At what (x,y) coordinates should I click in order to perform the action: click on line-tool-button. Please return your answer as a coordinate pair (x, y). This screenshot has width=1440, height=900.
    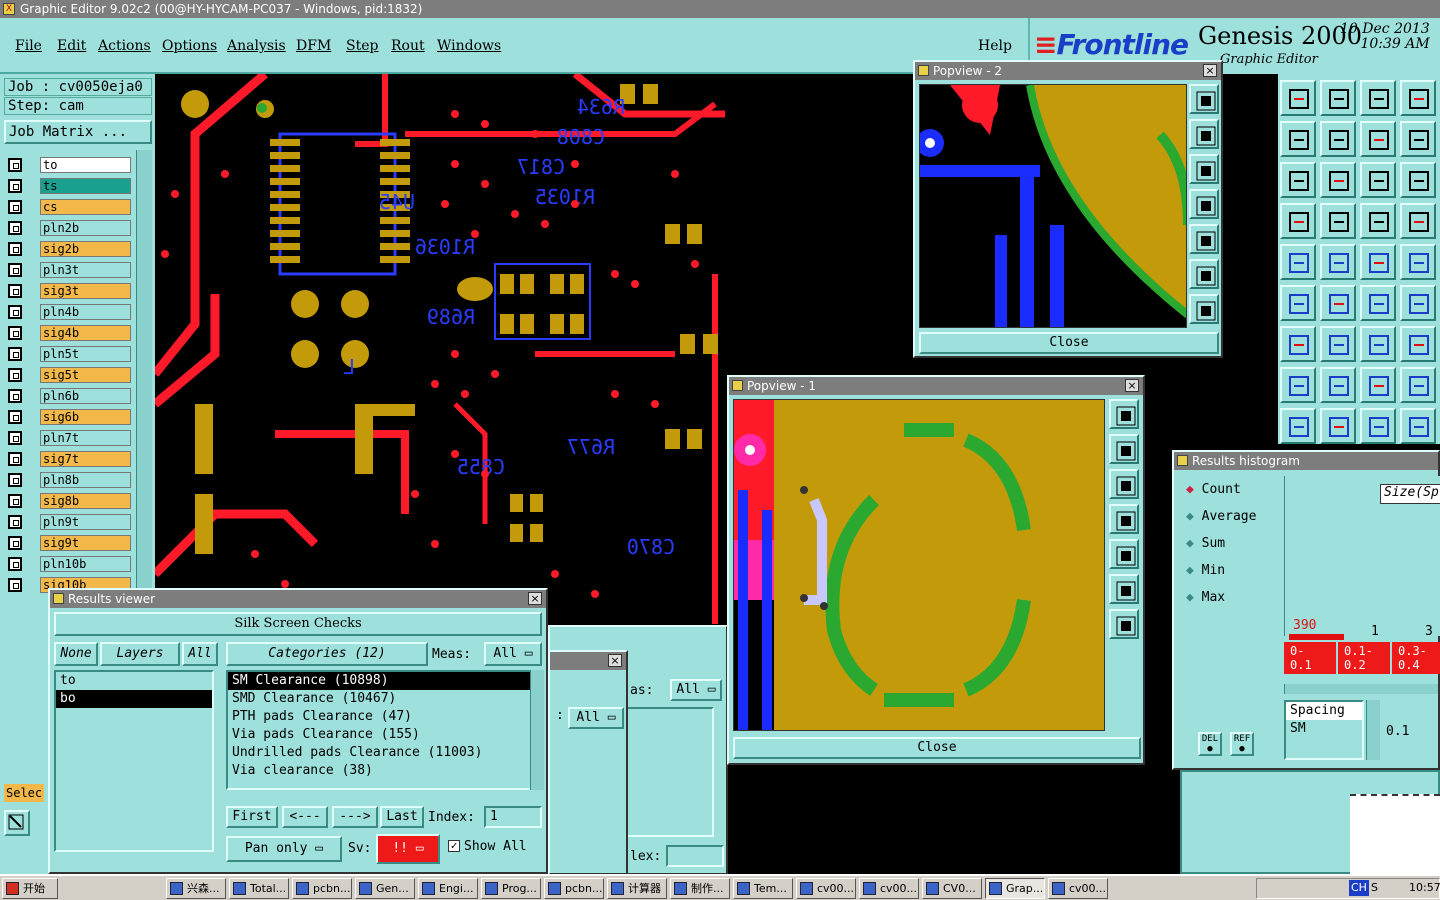
    Looking at the image, I should click on (1338, 385).